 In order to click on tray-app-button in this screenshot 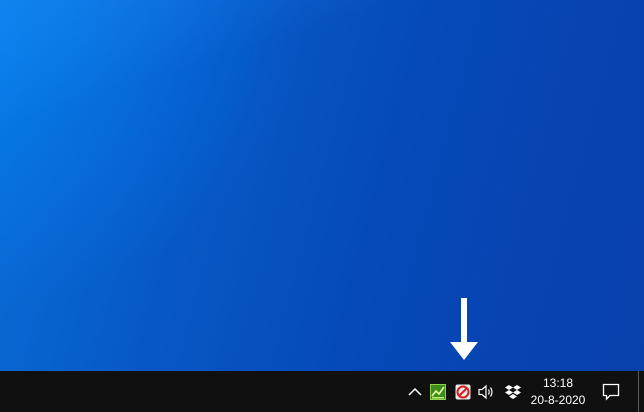, I will do `click(438, 391)`.